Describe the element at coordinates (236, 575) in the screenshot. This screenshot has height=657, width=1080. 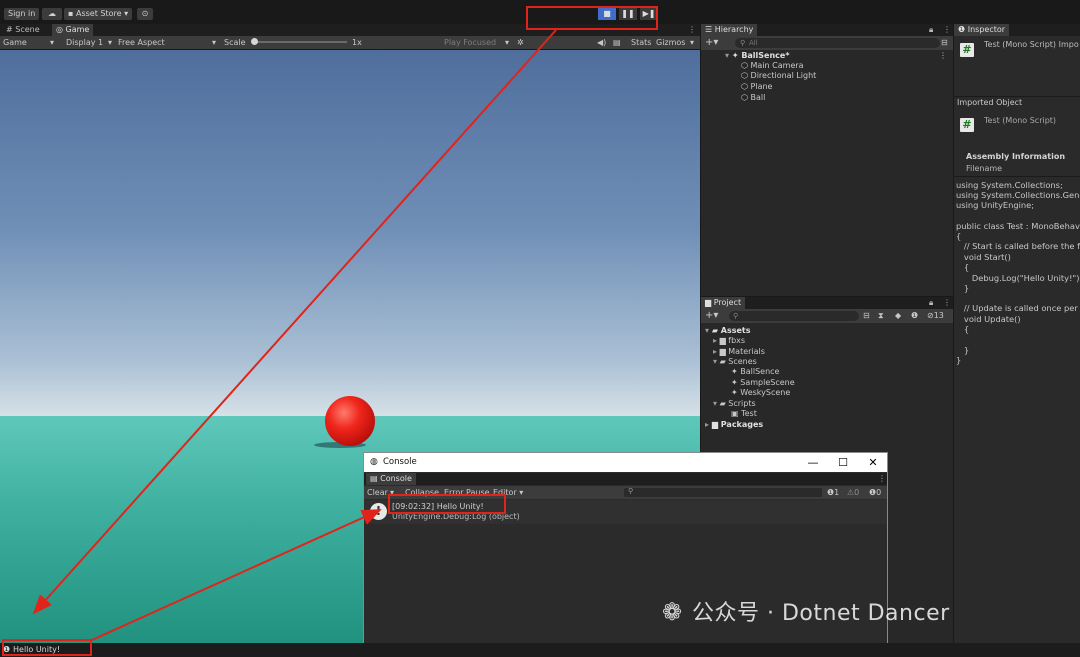
I see `annotation-arrow-status-to-log` at that location.